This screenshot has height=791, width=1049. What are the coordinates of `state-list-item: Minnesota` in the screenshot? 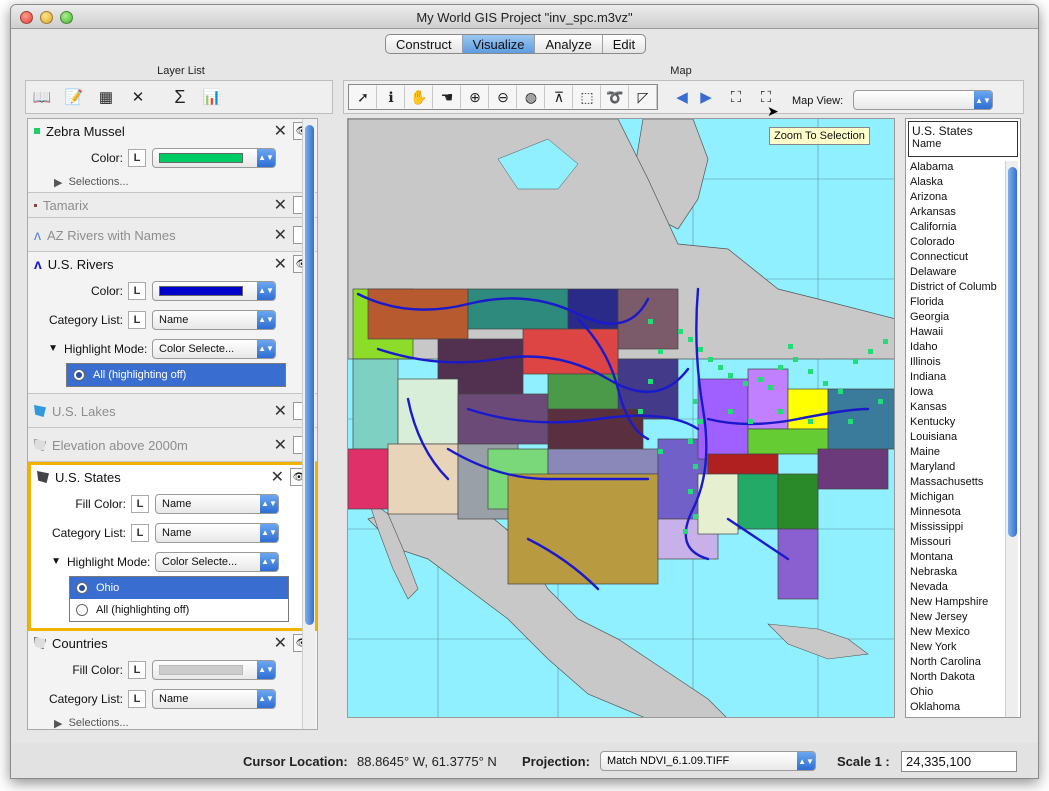 It's located at (957, 513).